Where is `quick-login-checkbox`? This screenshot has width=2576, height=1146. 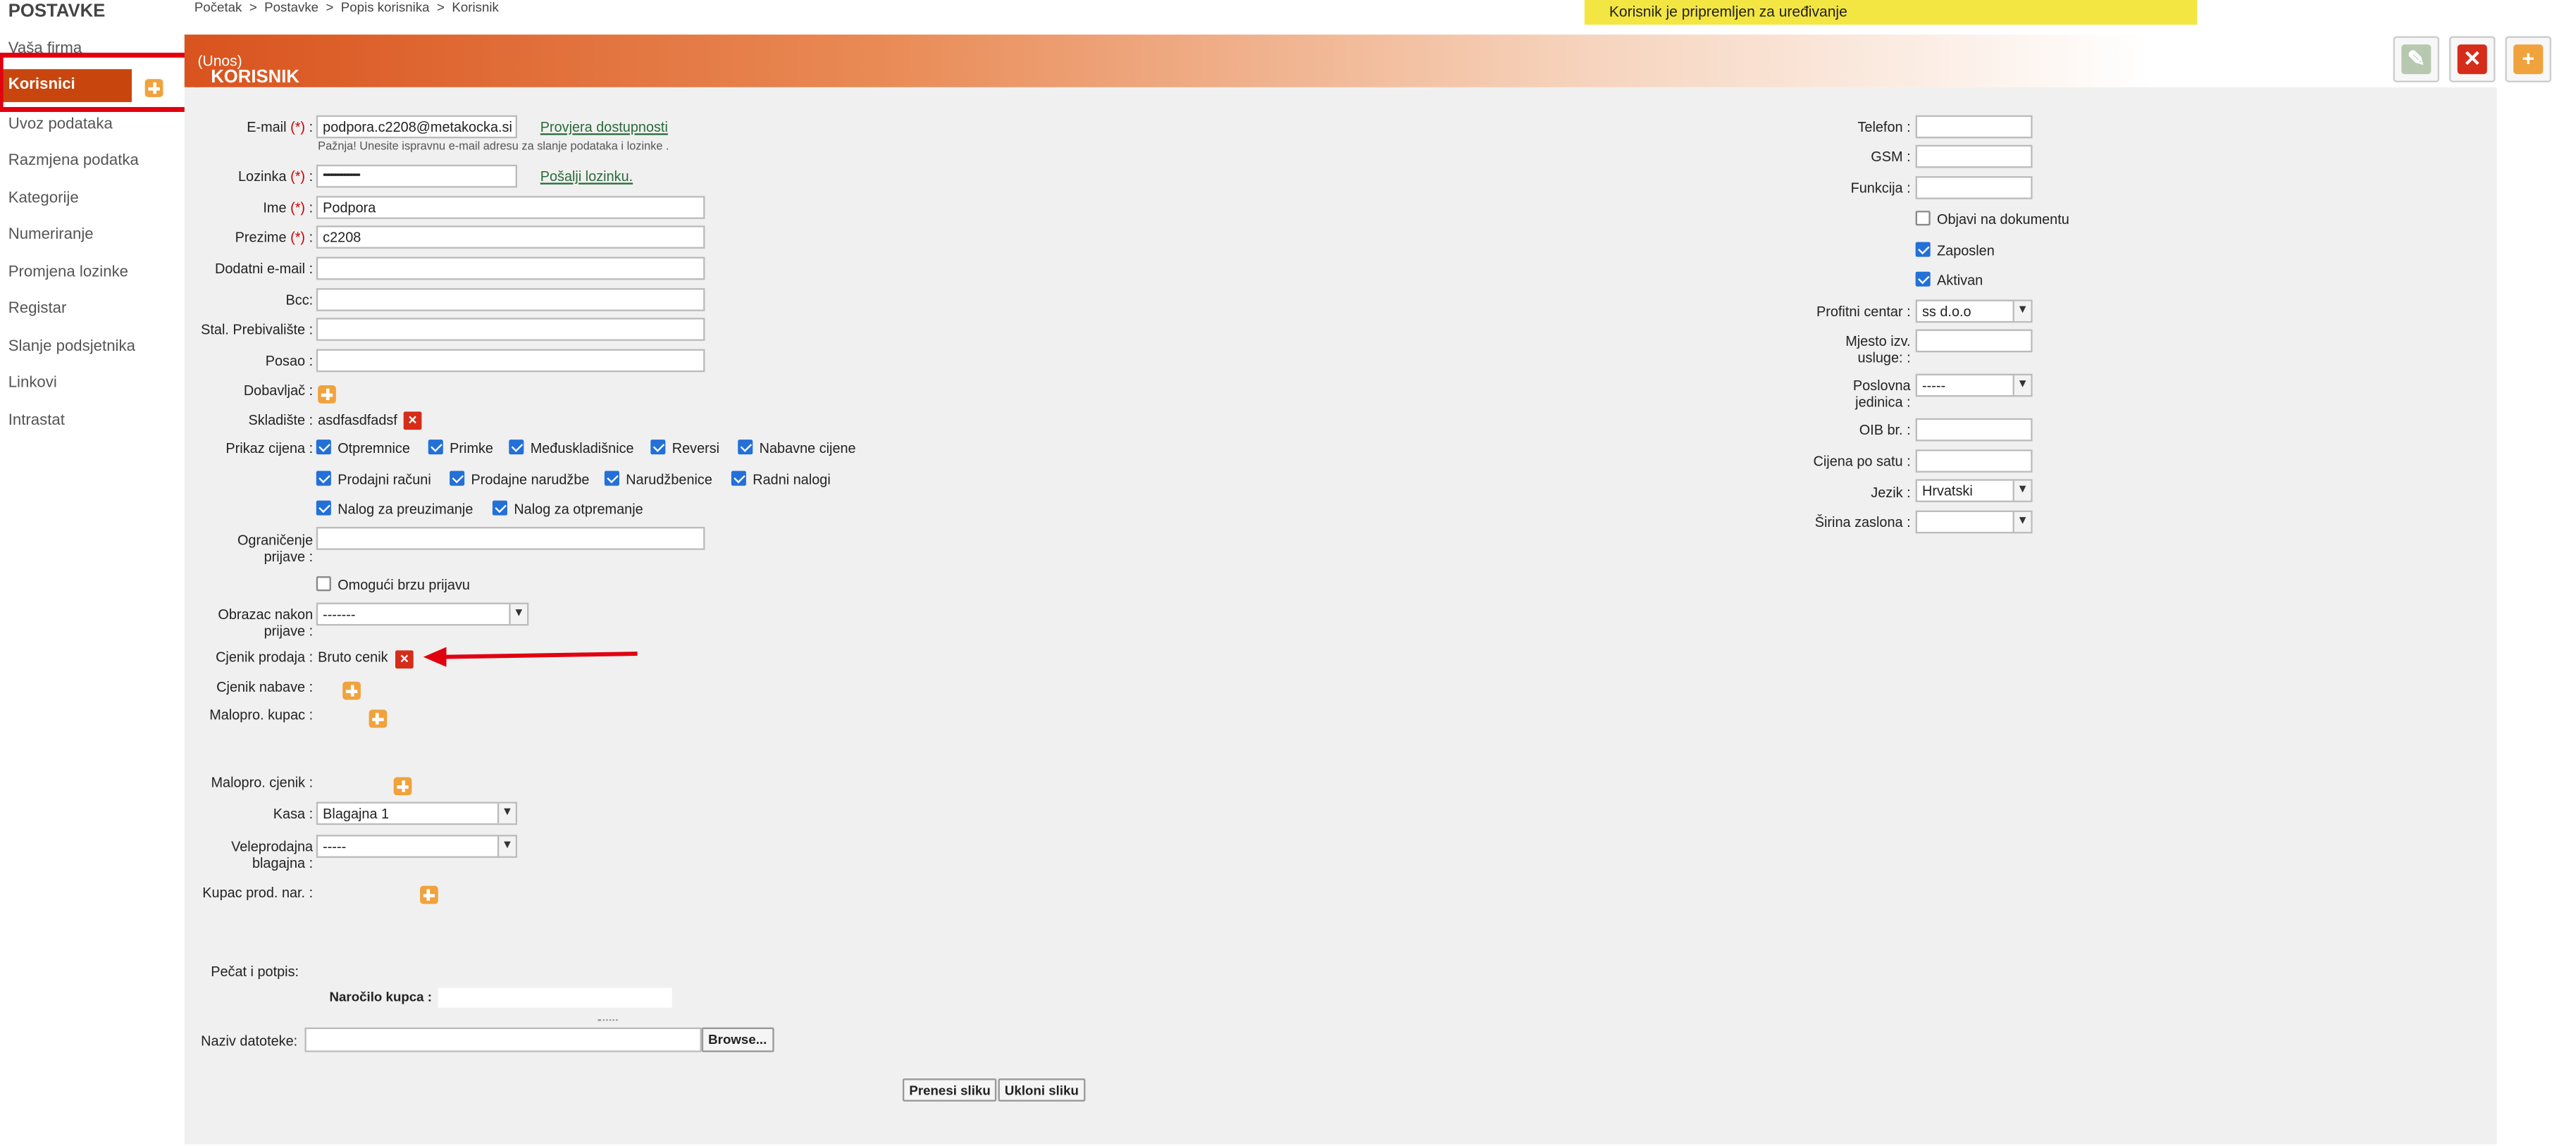 quick-login-checkbox is located at coordinates (323, 584).